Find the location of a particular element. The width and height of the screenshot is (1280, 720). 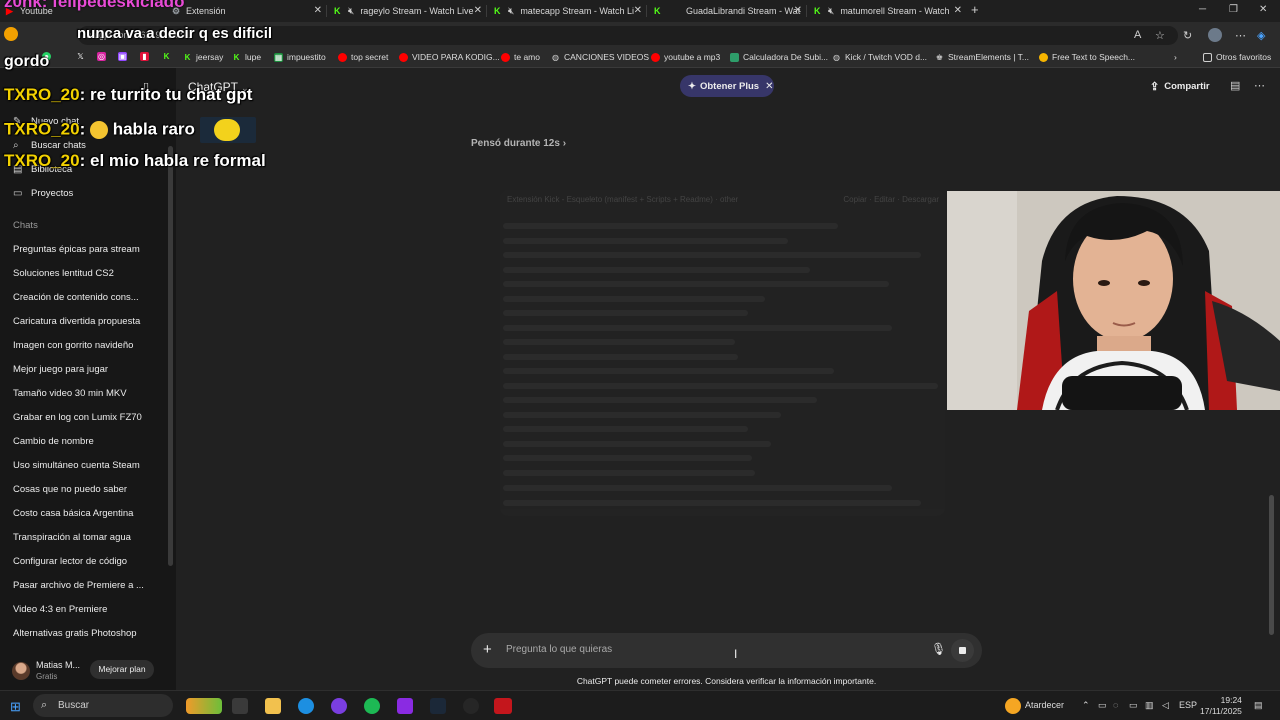

tab-guadalibrandi: K GuadaLibrandi Stream - Wat ✕ is located at coordinates (727, 11).